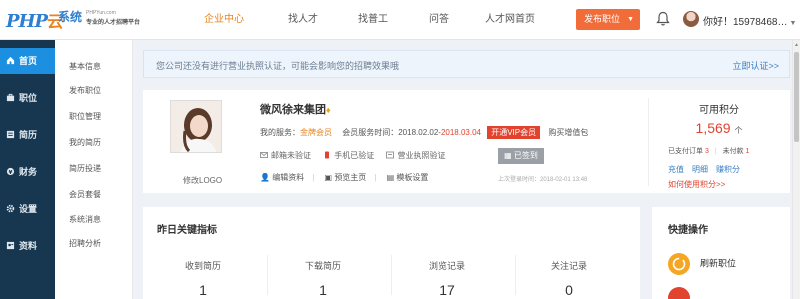  What do you see at coordinates (27, 209) in the screenshot?
I see `sidebar-item-settings: 设置` at bounding box center [27, 209].